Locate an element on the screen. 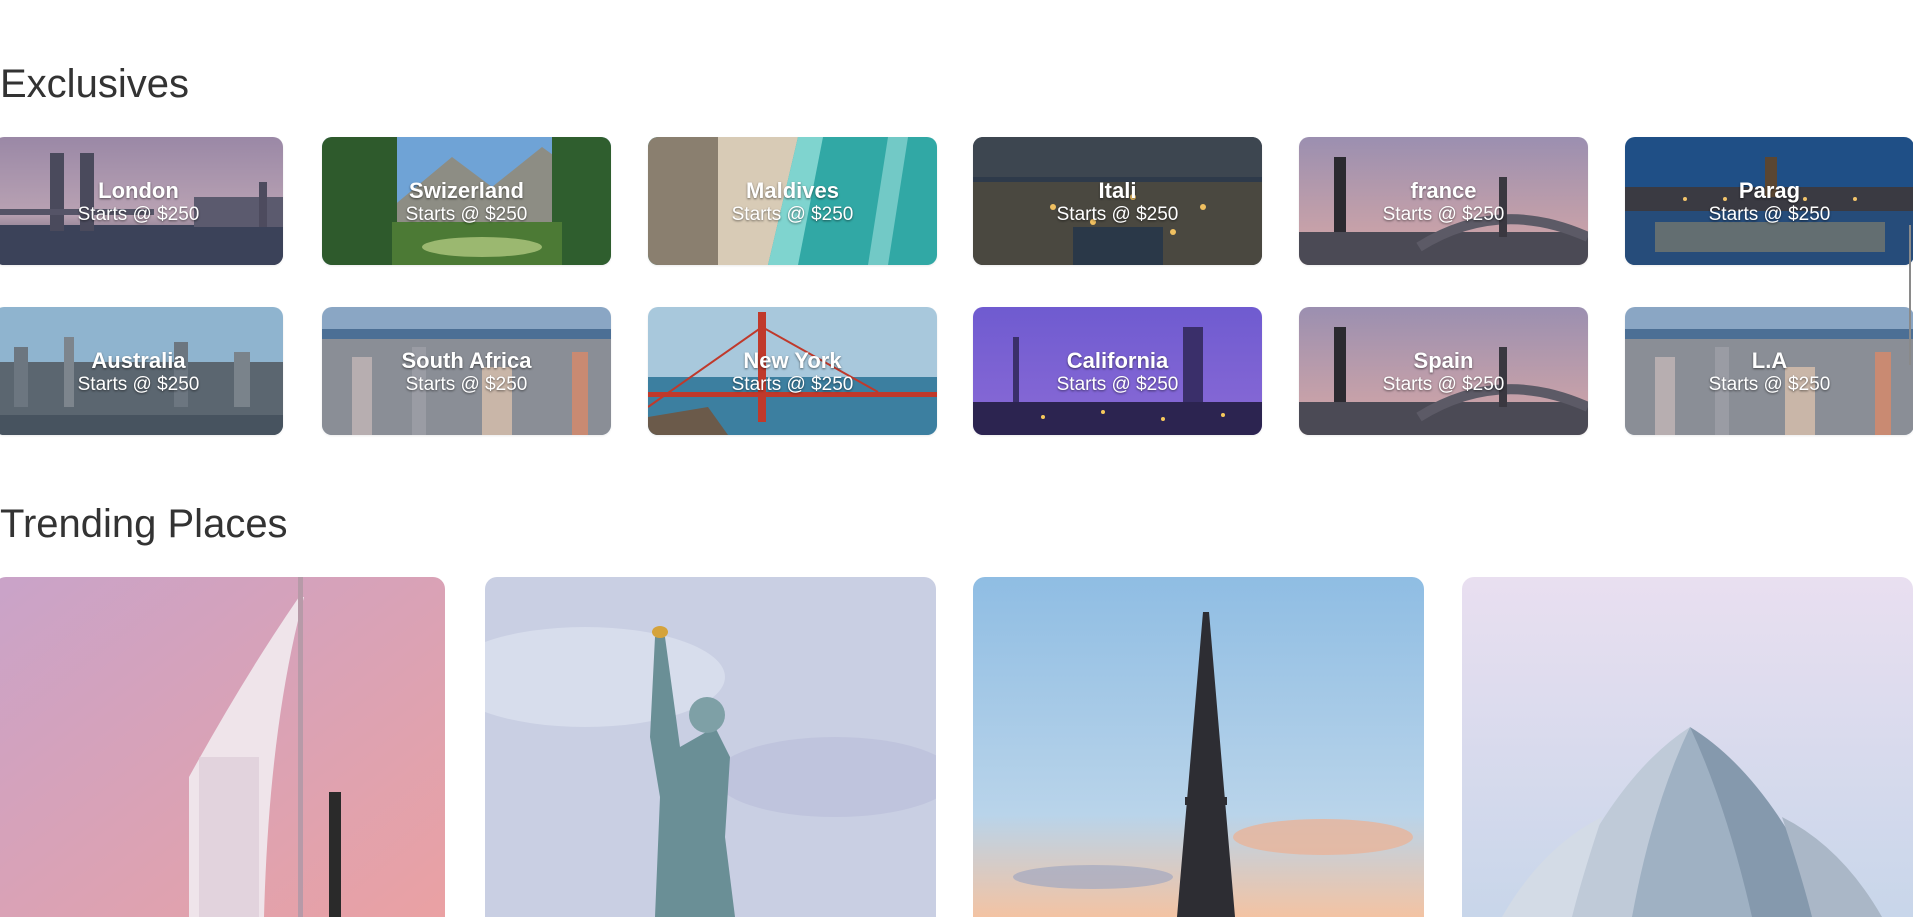  destination-card-maldives: Maldives Starts @ $250 is located at coordinates (792, 201).